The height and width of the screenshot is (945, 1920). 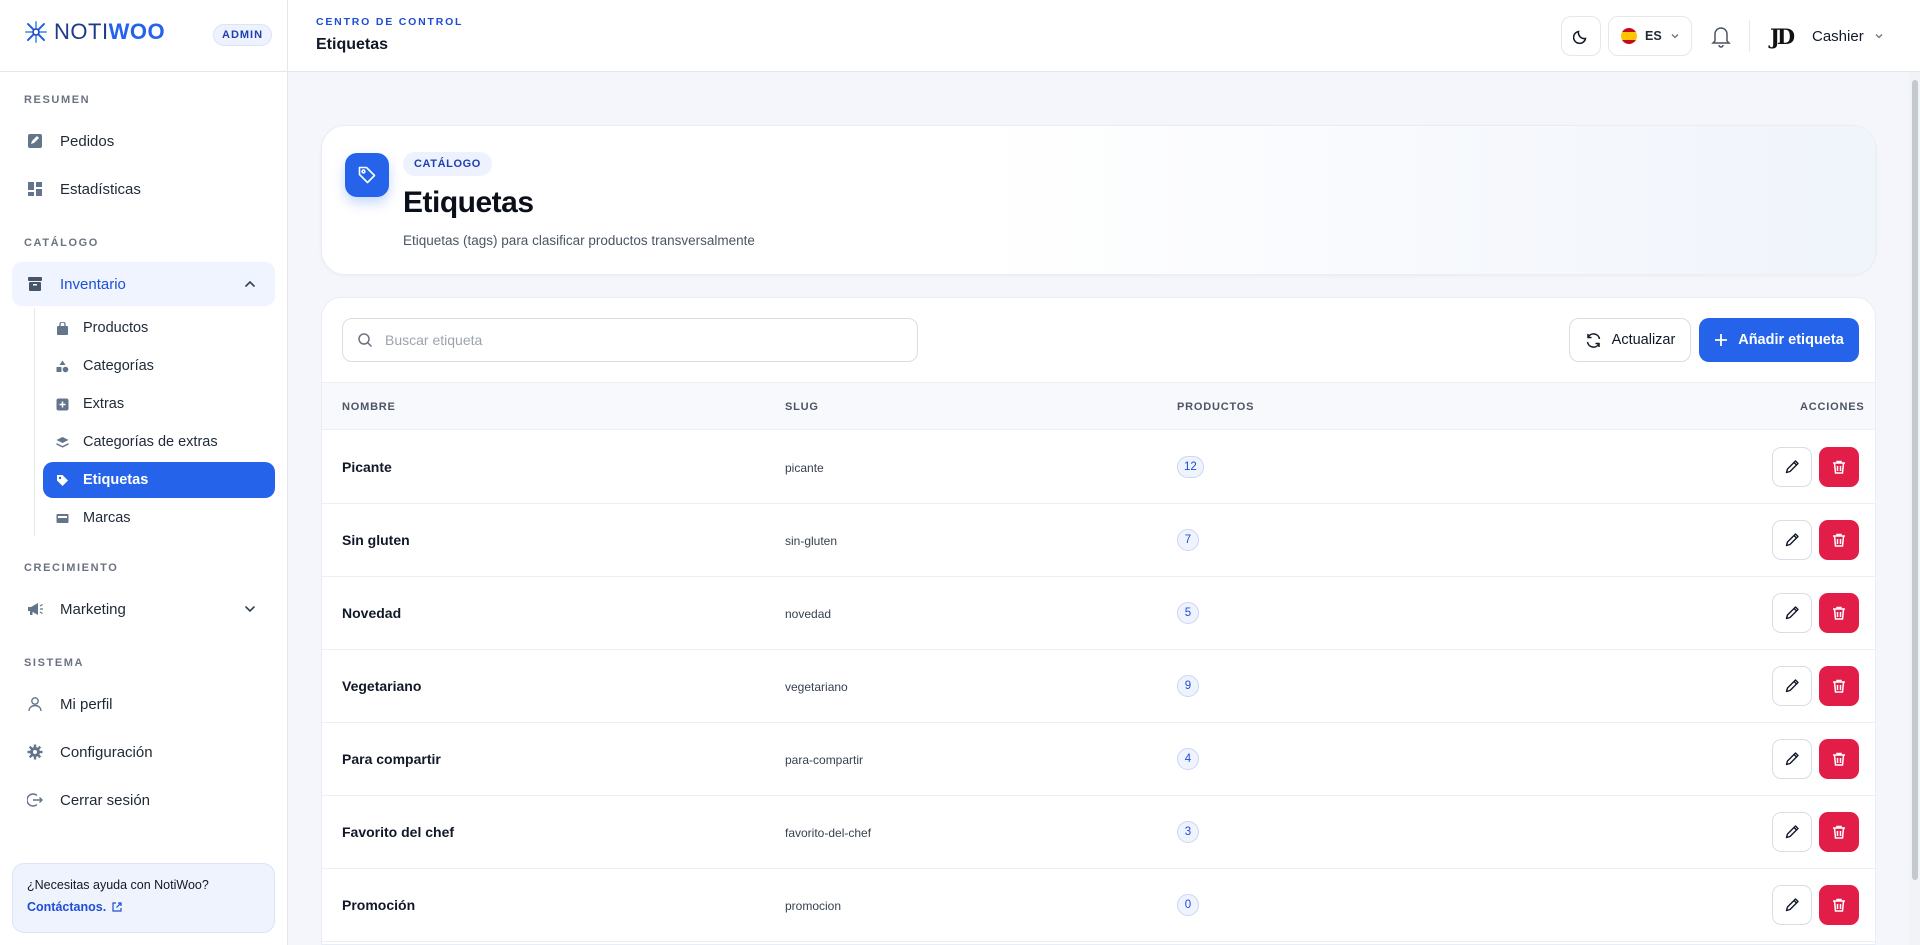 I want to click on tag-slug: picante, so click(x=804, y=468).